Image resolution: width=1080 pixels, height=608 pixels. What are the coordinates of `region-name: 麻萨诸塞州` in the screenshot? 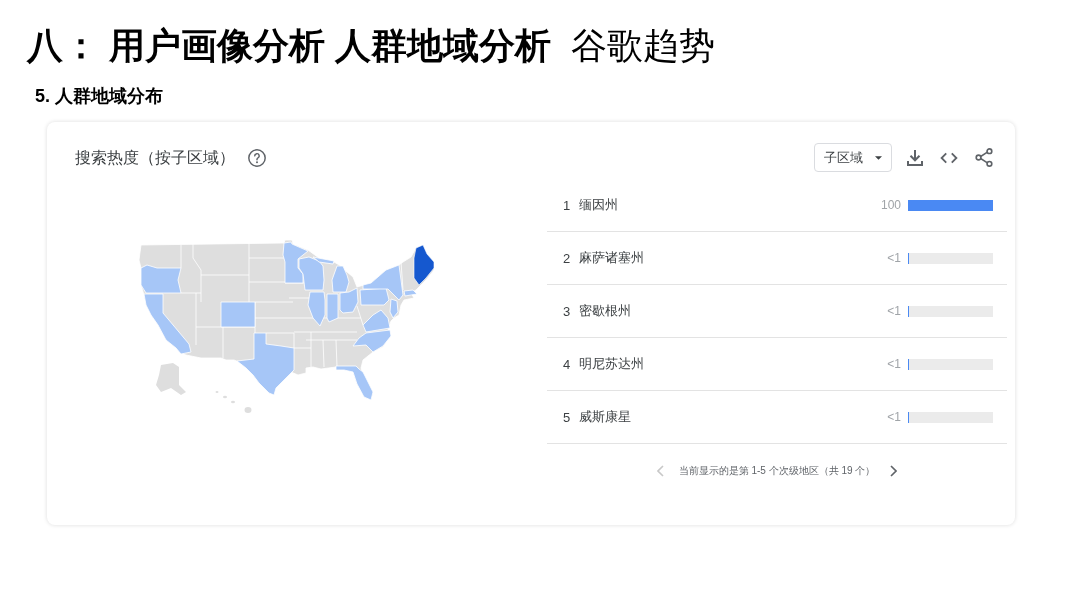 It's located at (611, 258).